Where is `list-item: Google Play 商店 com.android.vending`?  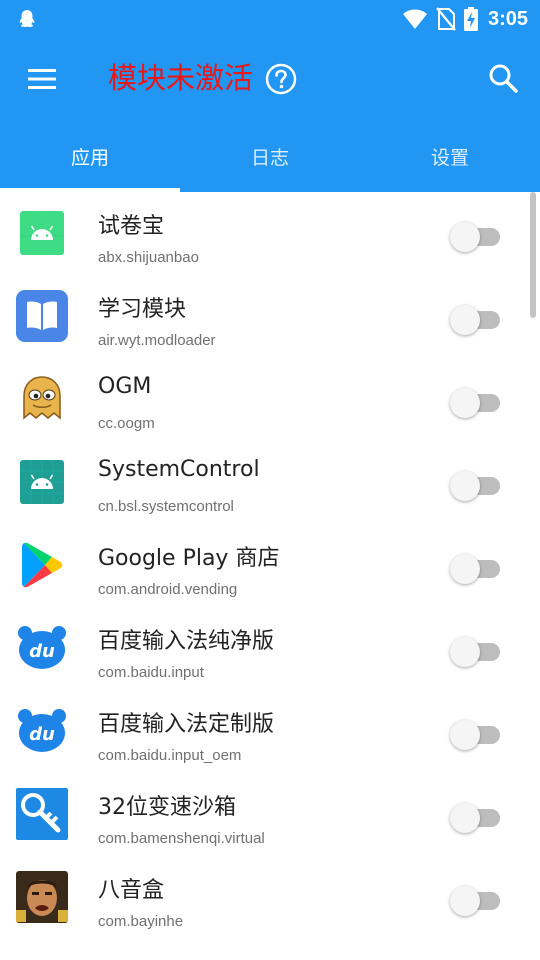 list-item: Google Play 商店 com.android.vending is located at coordinates (270, 565).